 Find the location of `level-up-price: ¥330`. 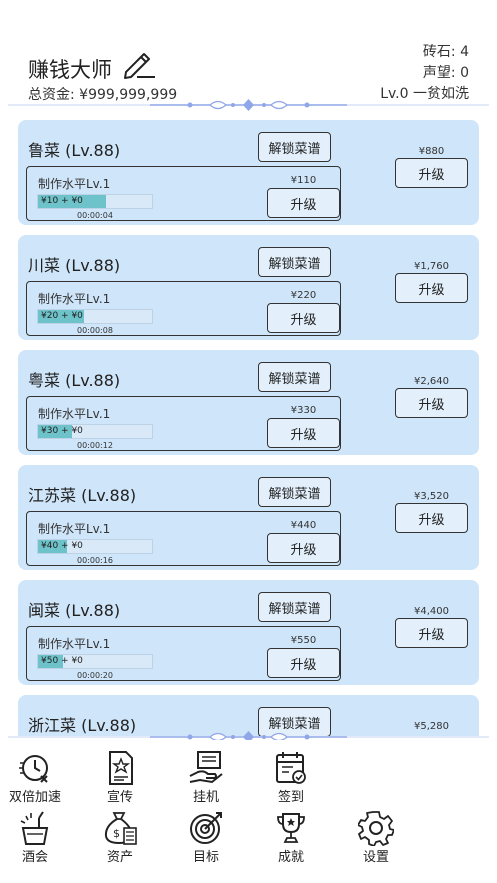

level-up-price: ¥330 is located at coordinates (303, 410).